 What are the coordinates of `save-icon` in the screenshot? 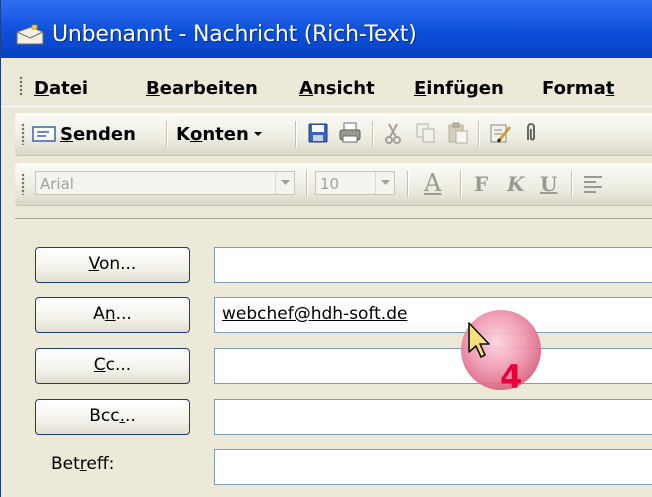 It's located at (318, 133).